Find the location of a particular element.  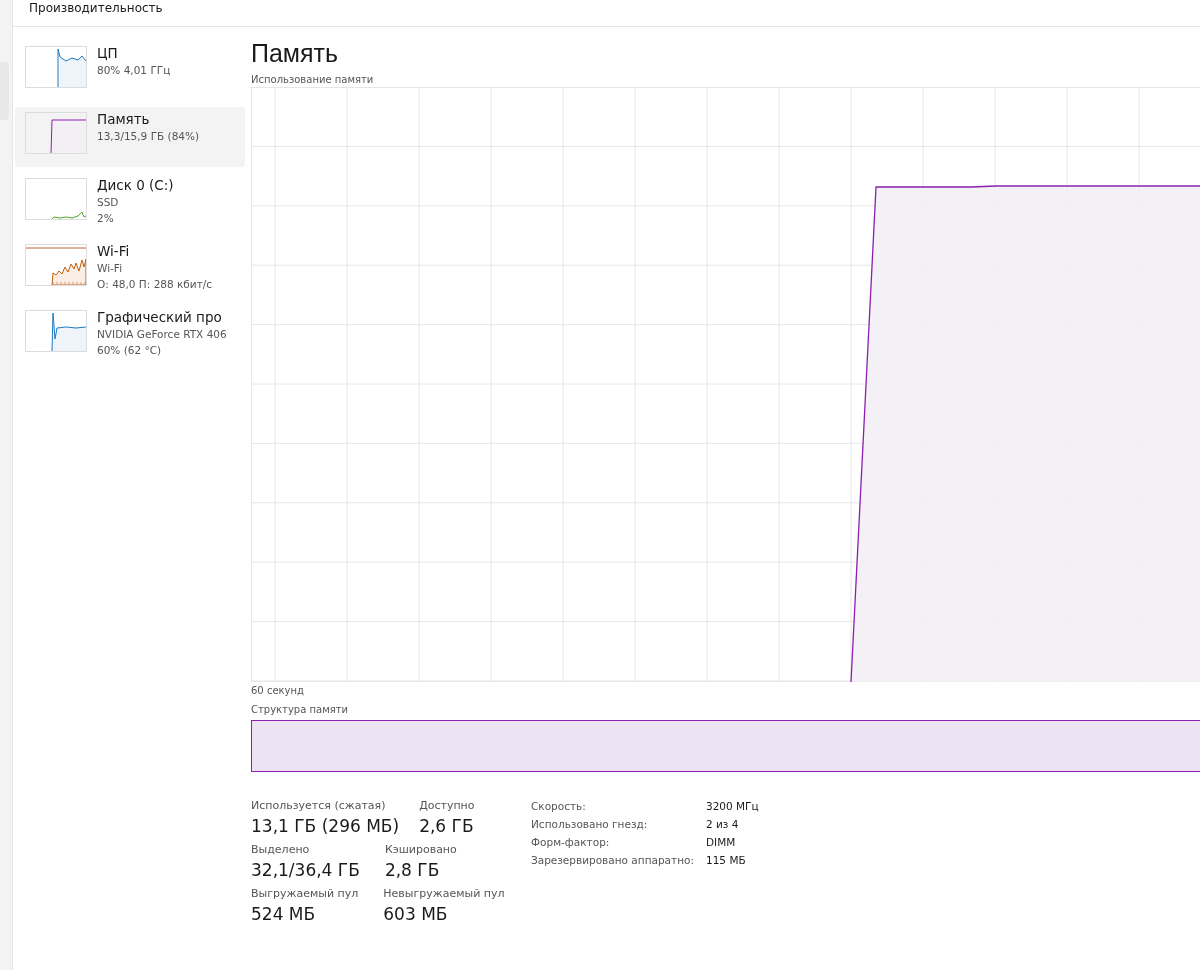

detail-label: Использовано гнезд: is located at coordinates (590, 824).